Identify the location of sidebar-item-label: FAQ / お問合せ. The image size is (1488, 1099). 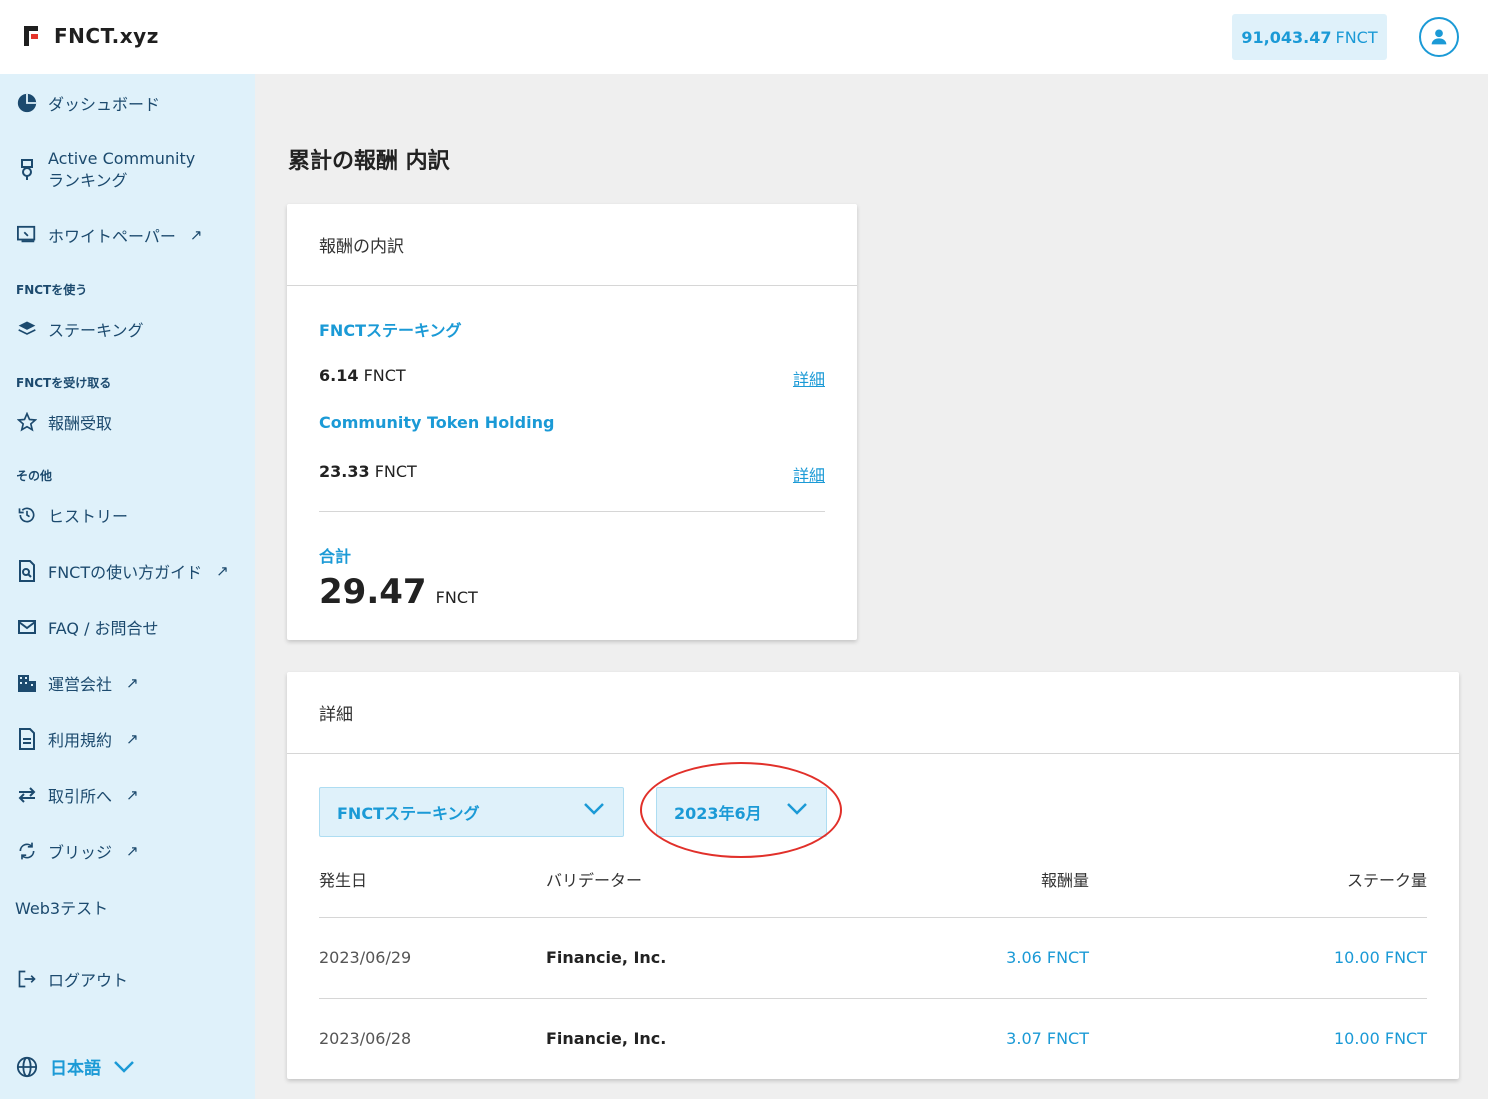
(103, 628).